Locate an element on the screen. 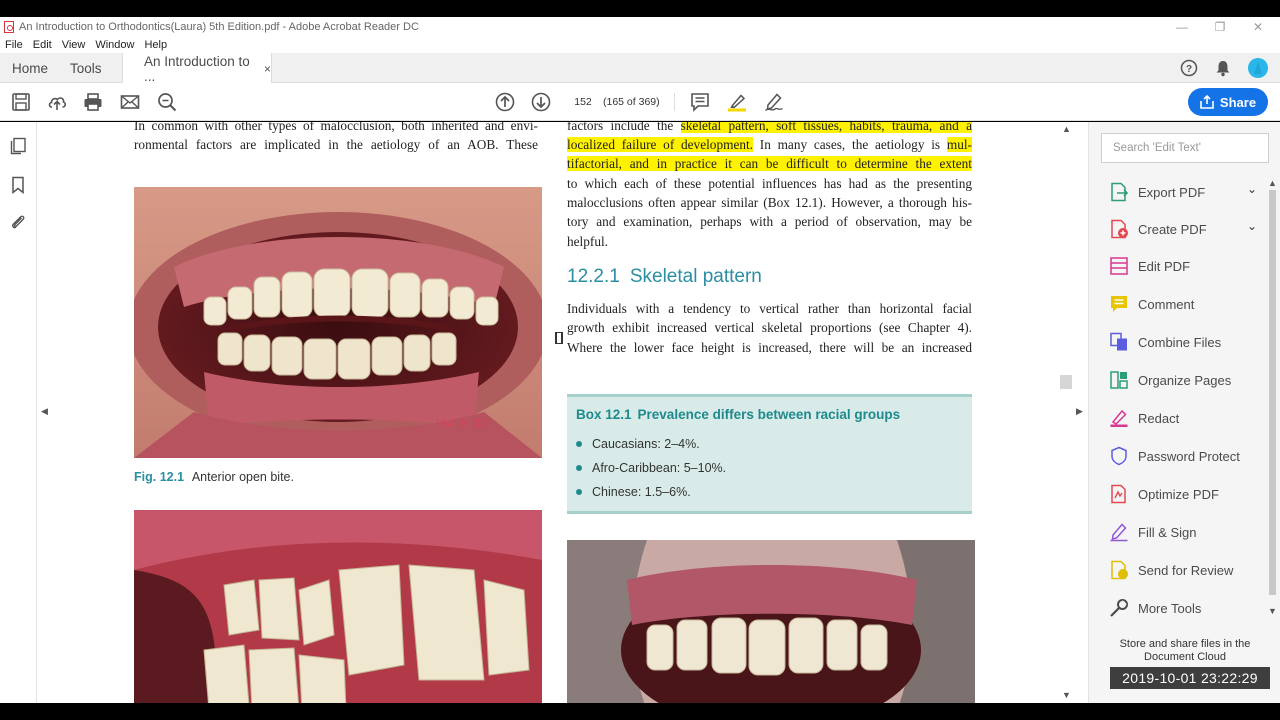 Image resolution: width=1280 pixels, height=720 pixels. tab-tools: Tools is located at coordinates (86, 68).